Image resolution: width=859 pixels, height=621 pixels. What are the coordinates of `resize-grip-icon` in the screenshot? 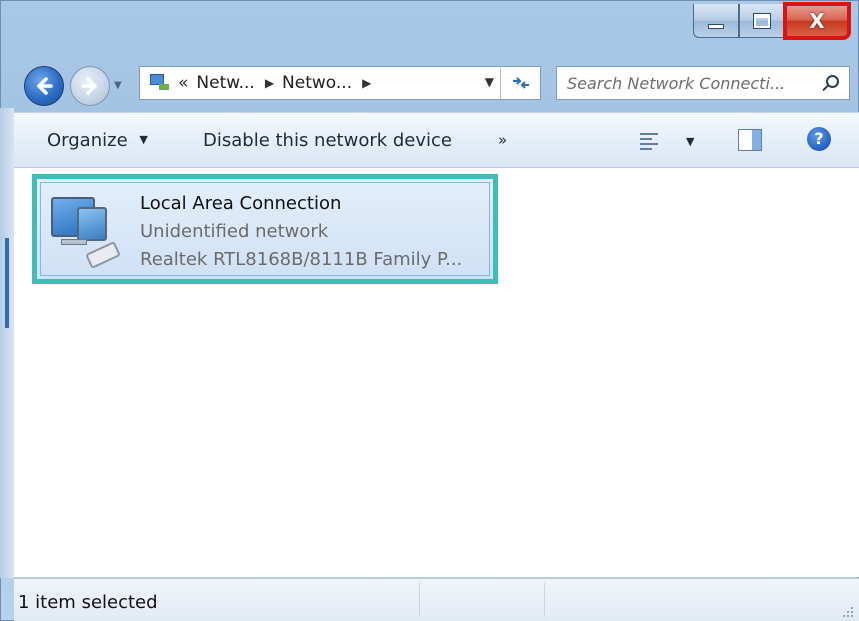 It's located at (847, 611).